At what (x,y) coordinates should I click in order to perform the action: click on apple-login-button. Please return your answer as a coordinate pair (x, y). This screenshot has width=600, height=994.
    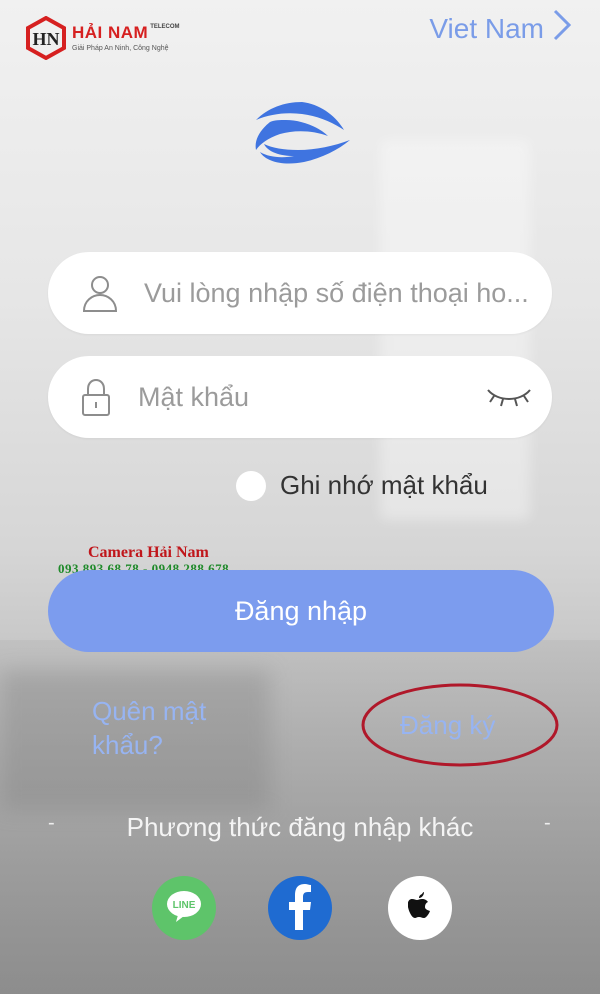
    Looking at the image, I should click on (420, 908).